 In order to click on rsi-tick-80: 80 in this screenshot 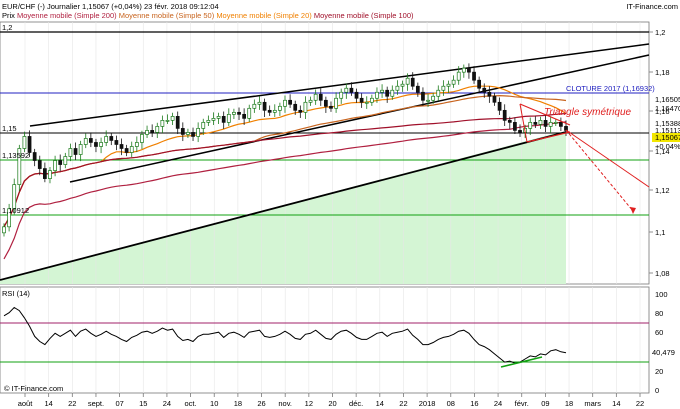, I will do `click(659, 313)`.